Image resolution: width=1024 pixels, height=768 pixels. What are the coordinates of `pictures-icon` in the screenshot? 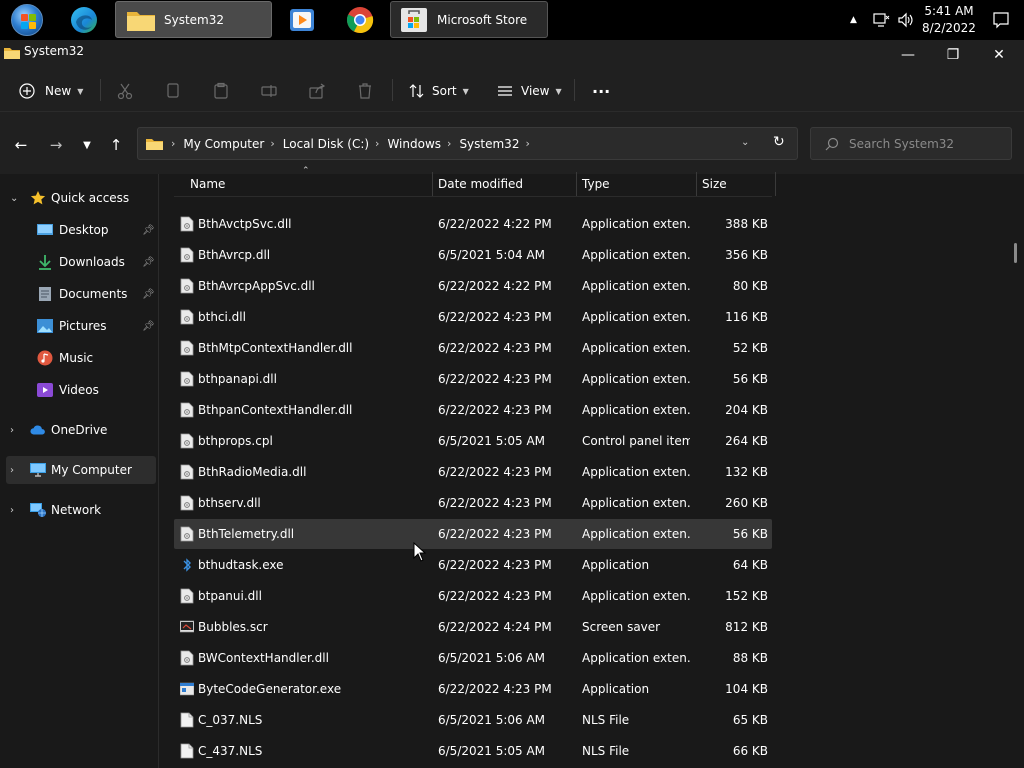 It's located at (45, 326).